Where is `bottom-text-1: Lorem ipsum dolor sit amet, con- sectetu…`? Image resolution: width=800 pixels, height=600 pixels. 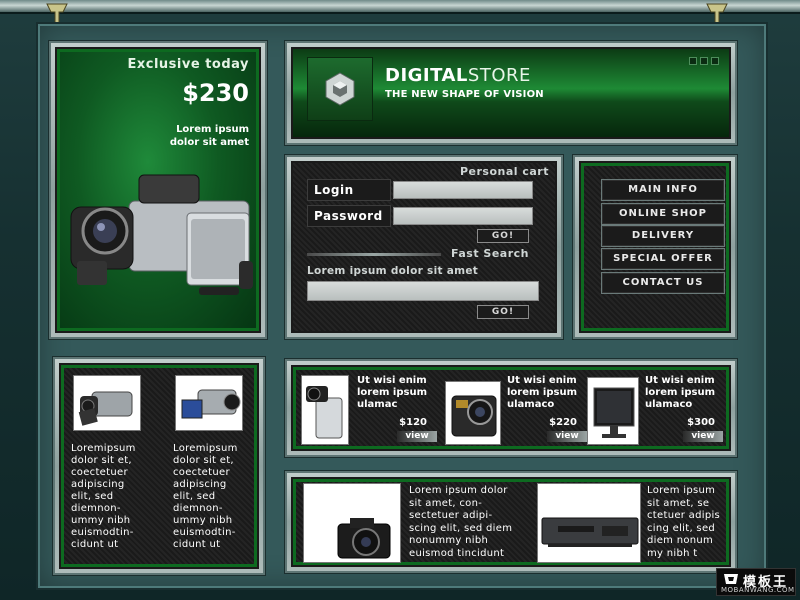
bottom-text-1: Lorem ipsum dolor sit amet, con- sectetu… is located at coordinates (460, 522).